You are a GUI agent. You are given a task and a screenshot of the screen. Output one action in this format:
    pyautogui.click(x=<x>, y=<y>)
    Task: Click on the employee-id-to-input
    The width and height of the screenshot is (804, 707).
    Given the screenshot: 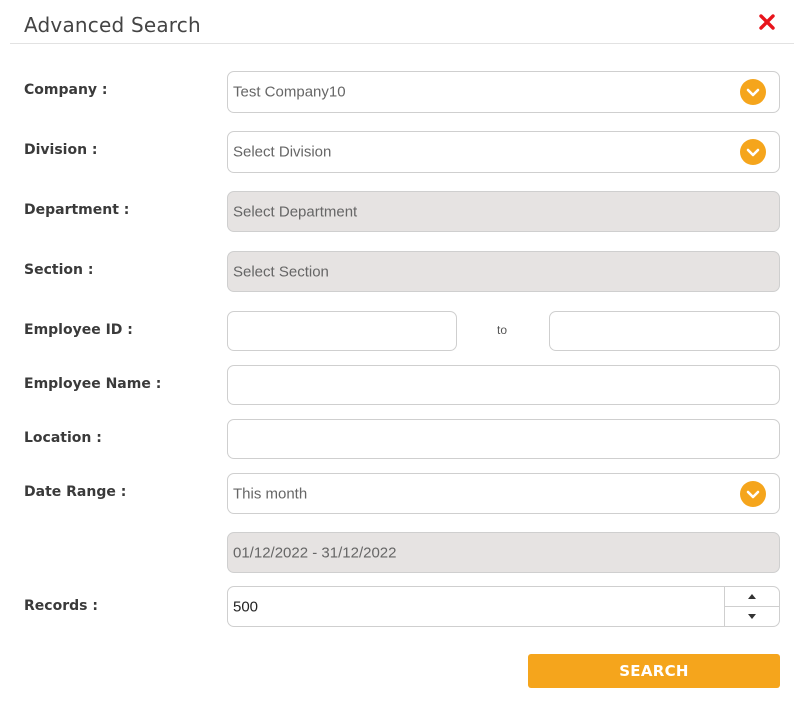 What is the action you would take?
    pyautogui.click(x=664, y=331)
    